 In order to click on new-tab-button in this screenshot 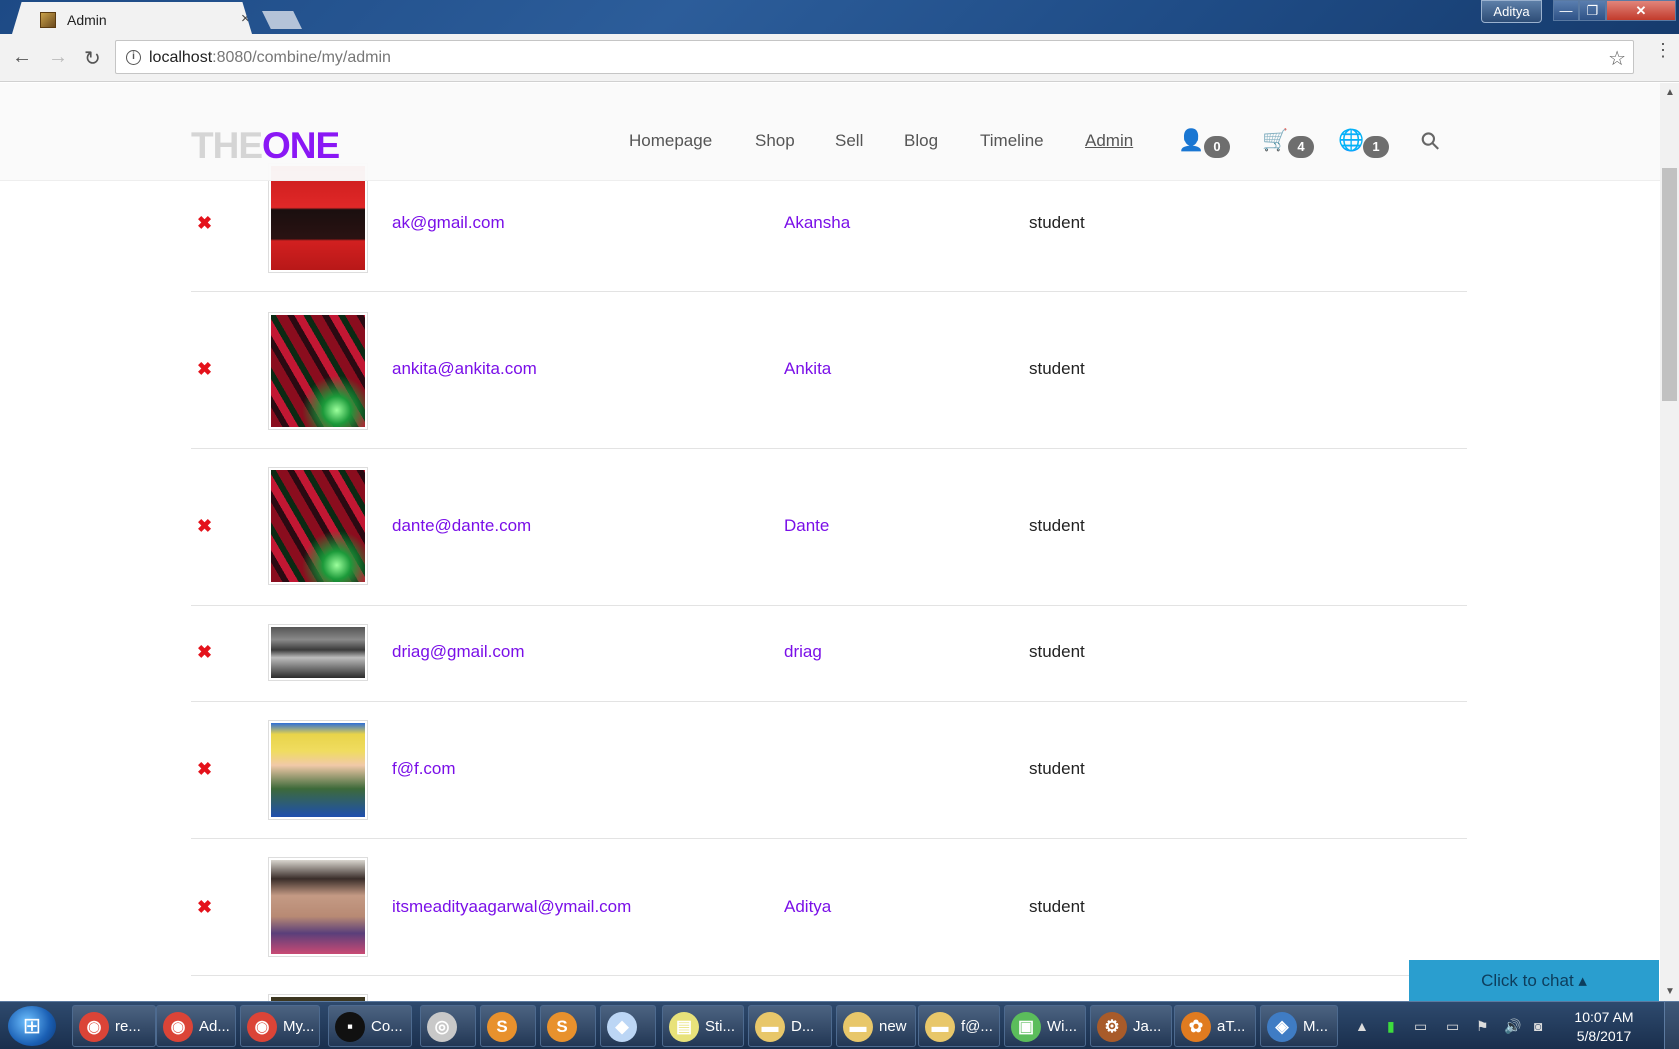, I will do `click(282, 20)`.